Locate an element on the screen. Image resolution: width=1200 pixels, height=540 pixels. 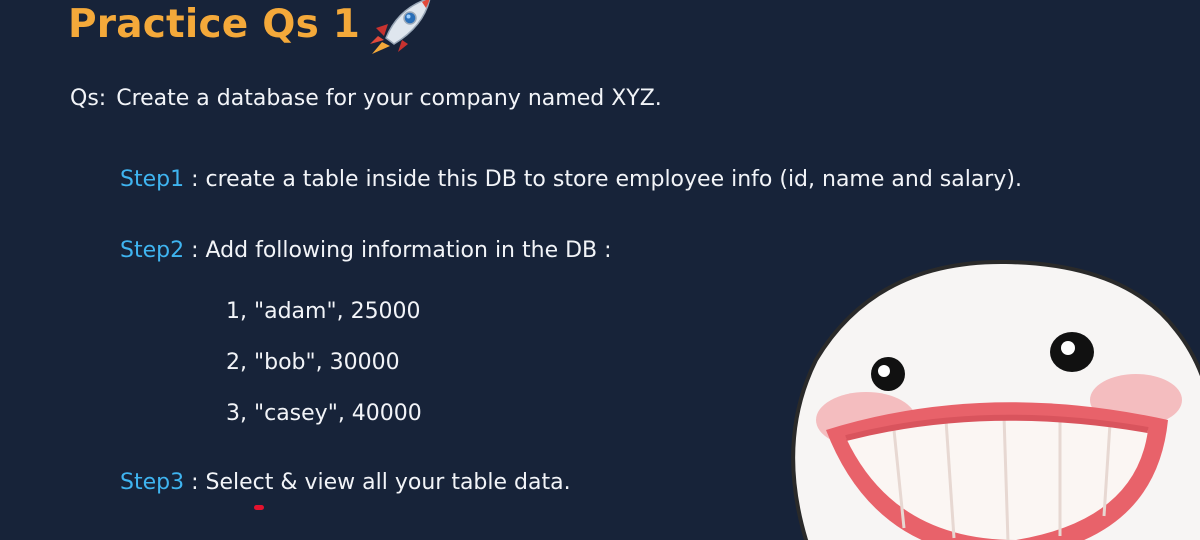
slide-title: Practice Qs 1 is located at coordinates (214, 24).